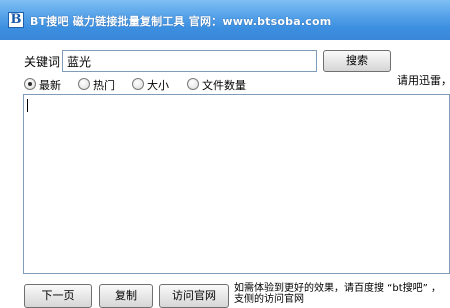  Describe the element at coordinates (84, 84) in the screenshot. I see `sort-popular-radio` at that location.